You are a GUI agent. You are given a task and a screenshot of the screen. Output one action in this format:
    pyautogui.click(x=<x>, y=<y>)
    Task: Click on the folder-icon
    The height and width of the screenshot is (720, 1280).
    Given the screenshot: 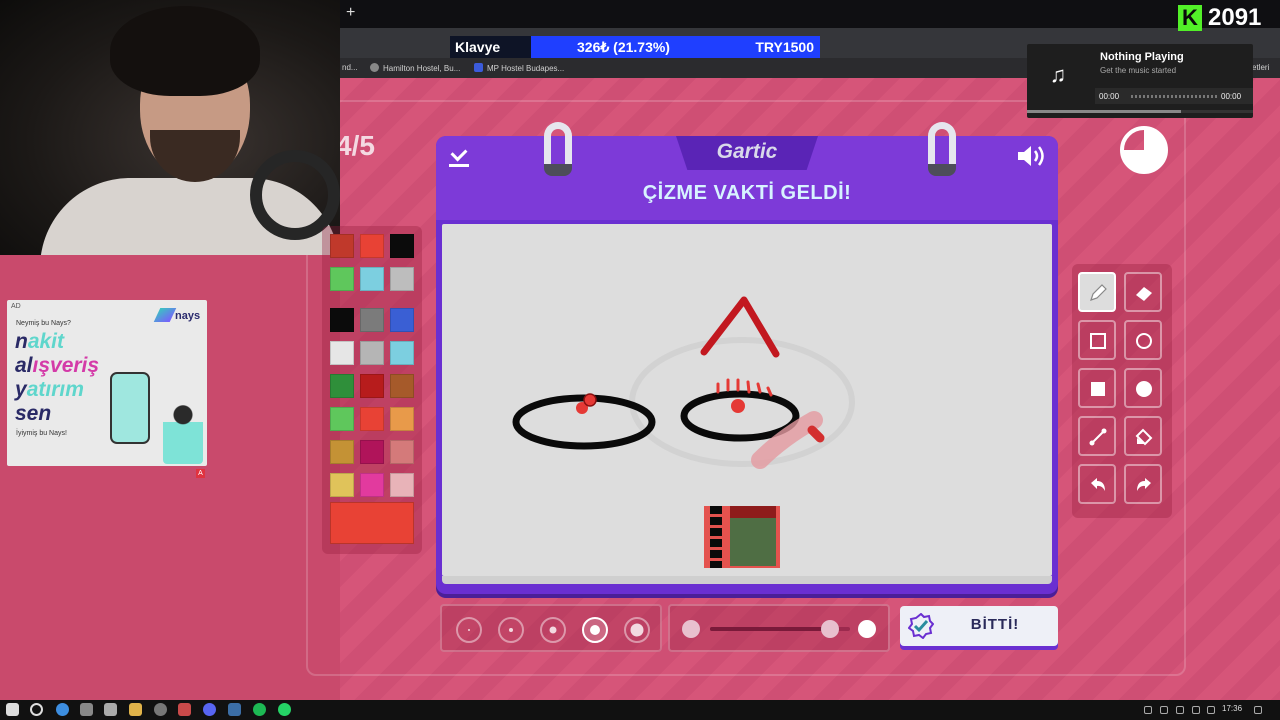 What is the action you would take?
    pyautogui.click(x=135, y=709)
    